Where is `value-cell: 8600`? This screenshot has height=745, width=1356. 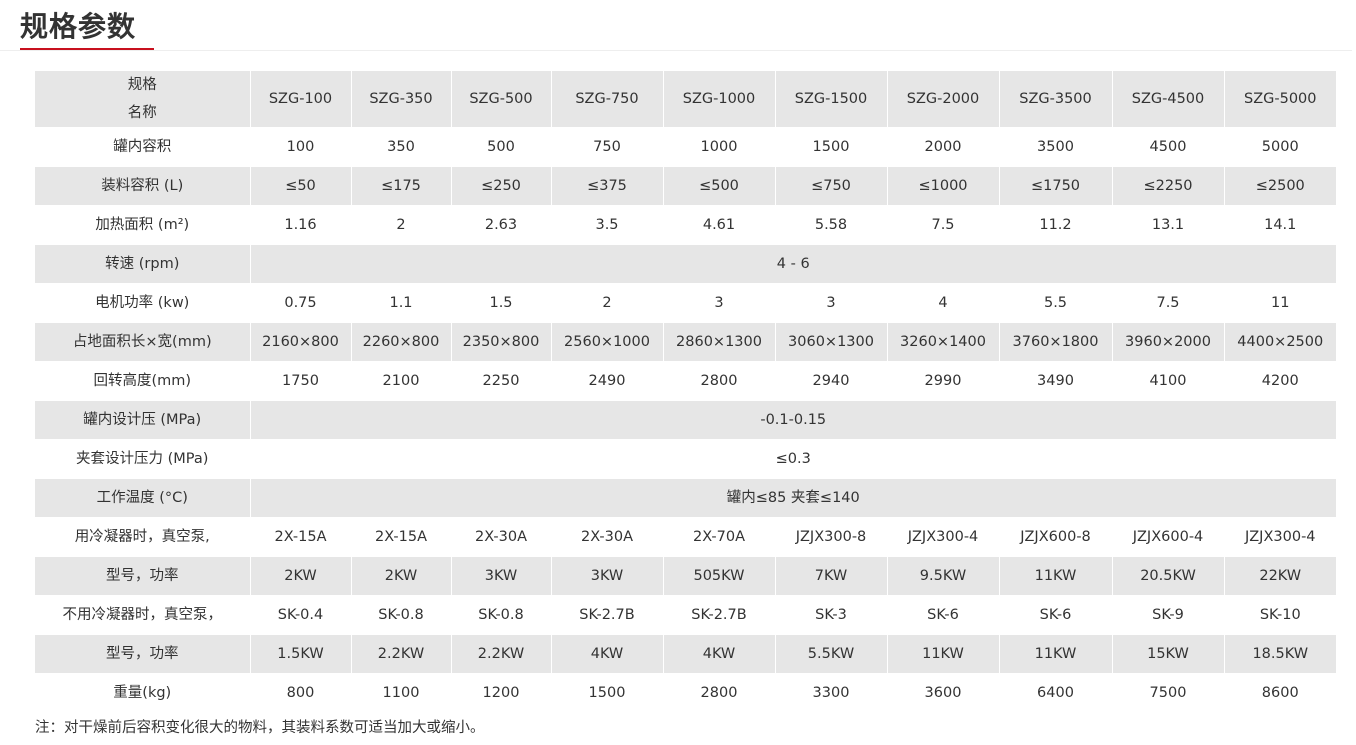 value-cell: 8600 is located at coordinates (1280, 693).